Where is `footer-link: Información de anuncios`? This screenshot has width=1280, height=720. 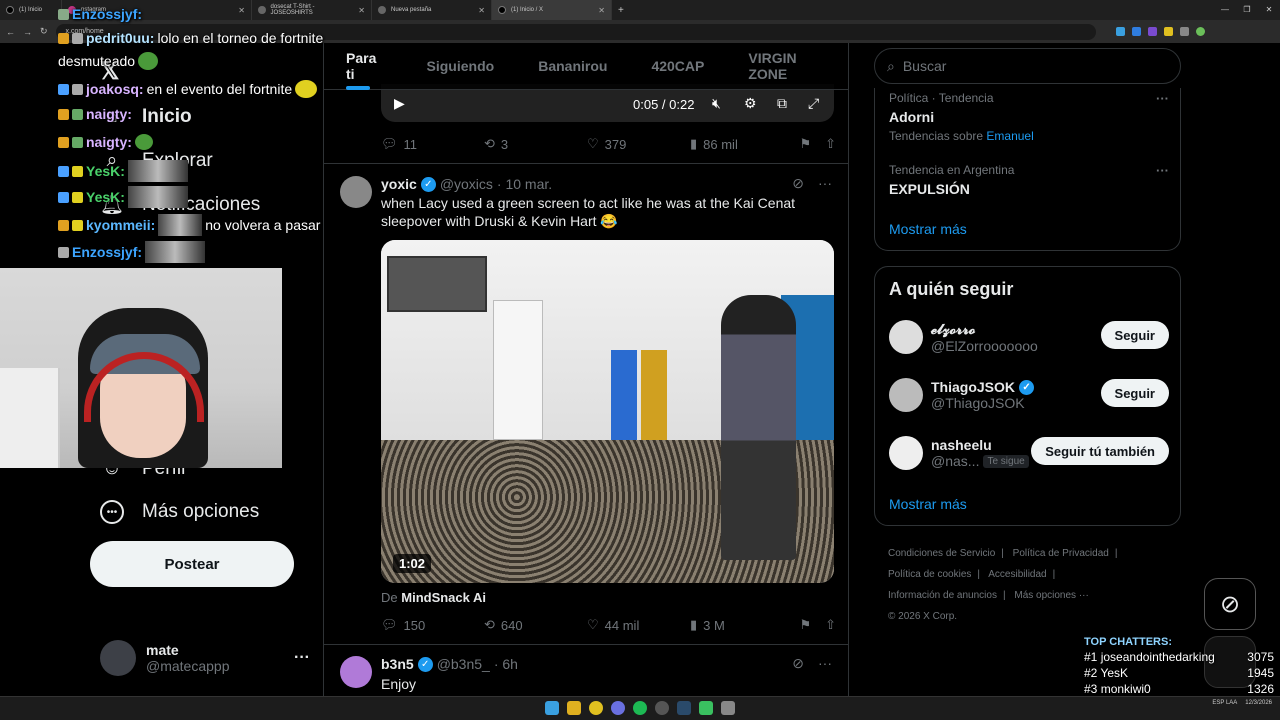 footer-link: Información de anuncios is located at coordinates (942, 595).